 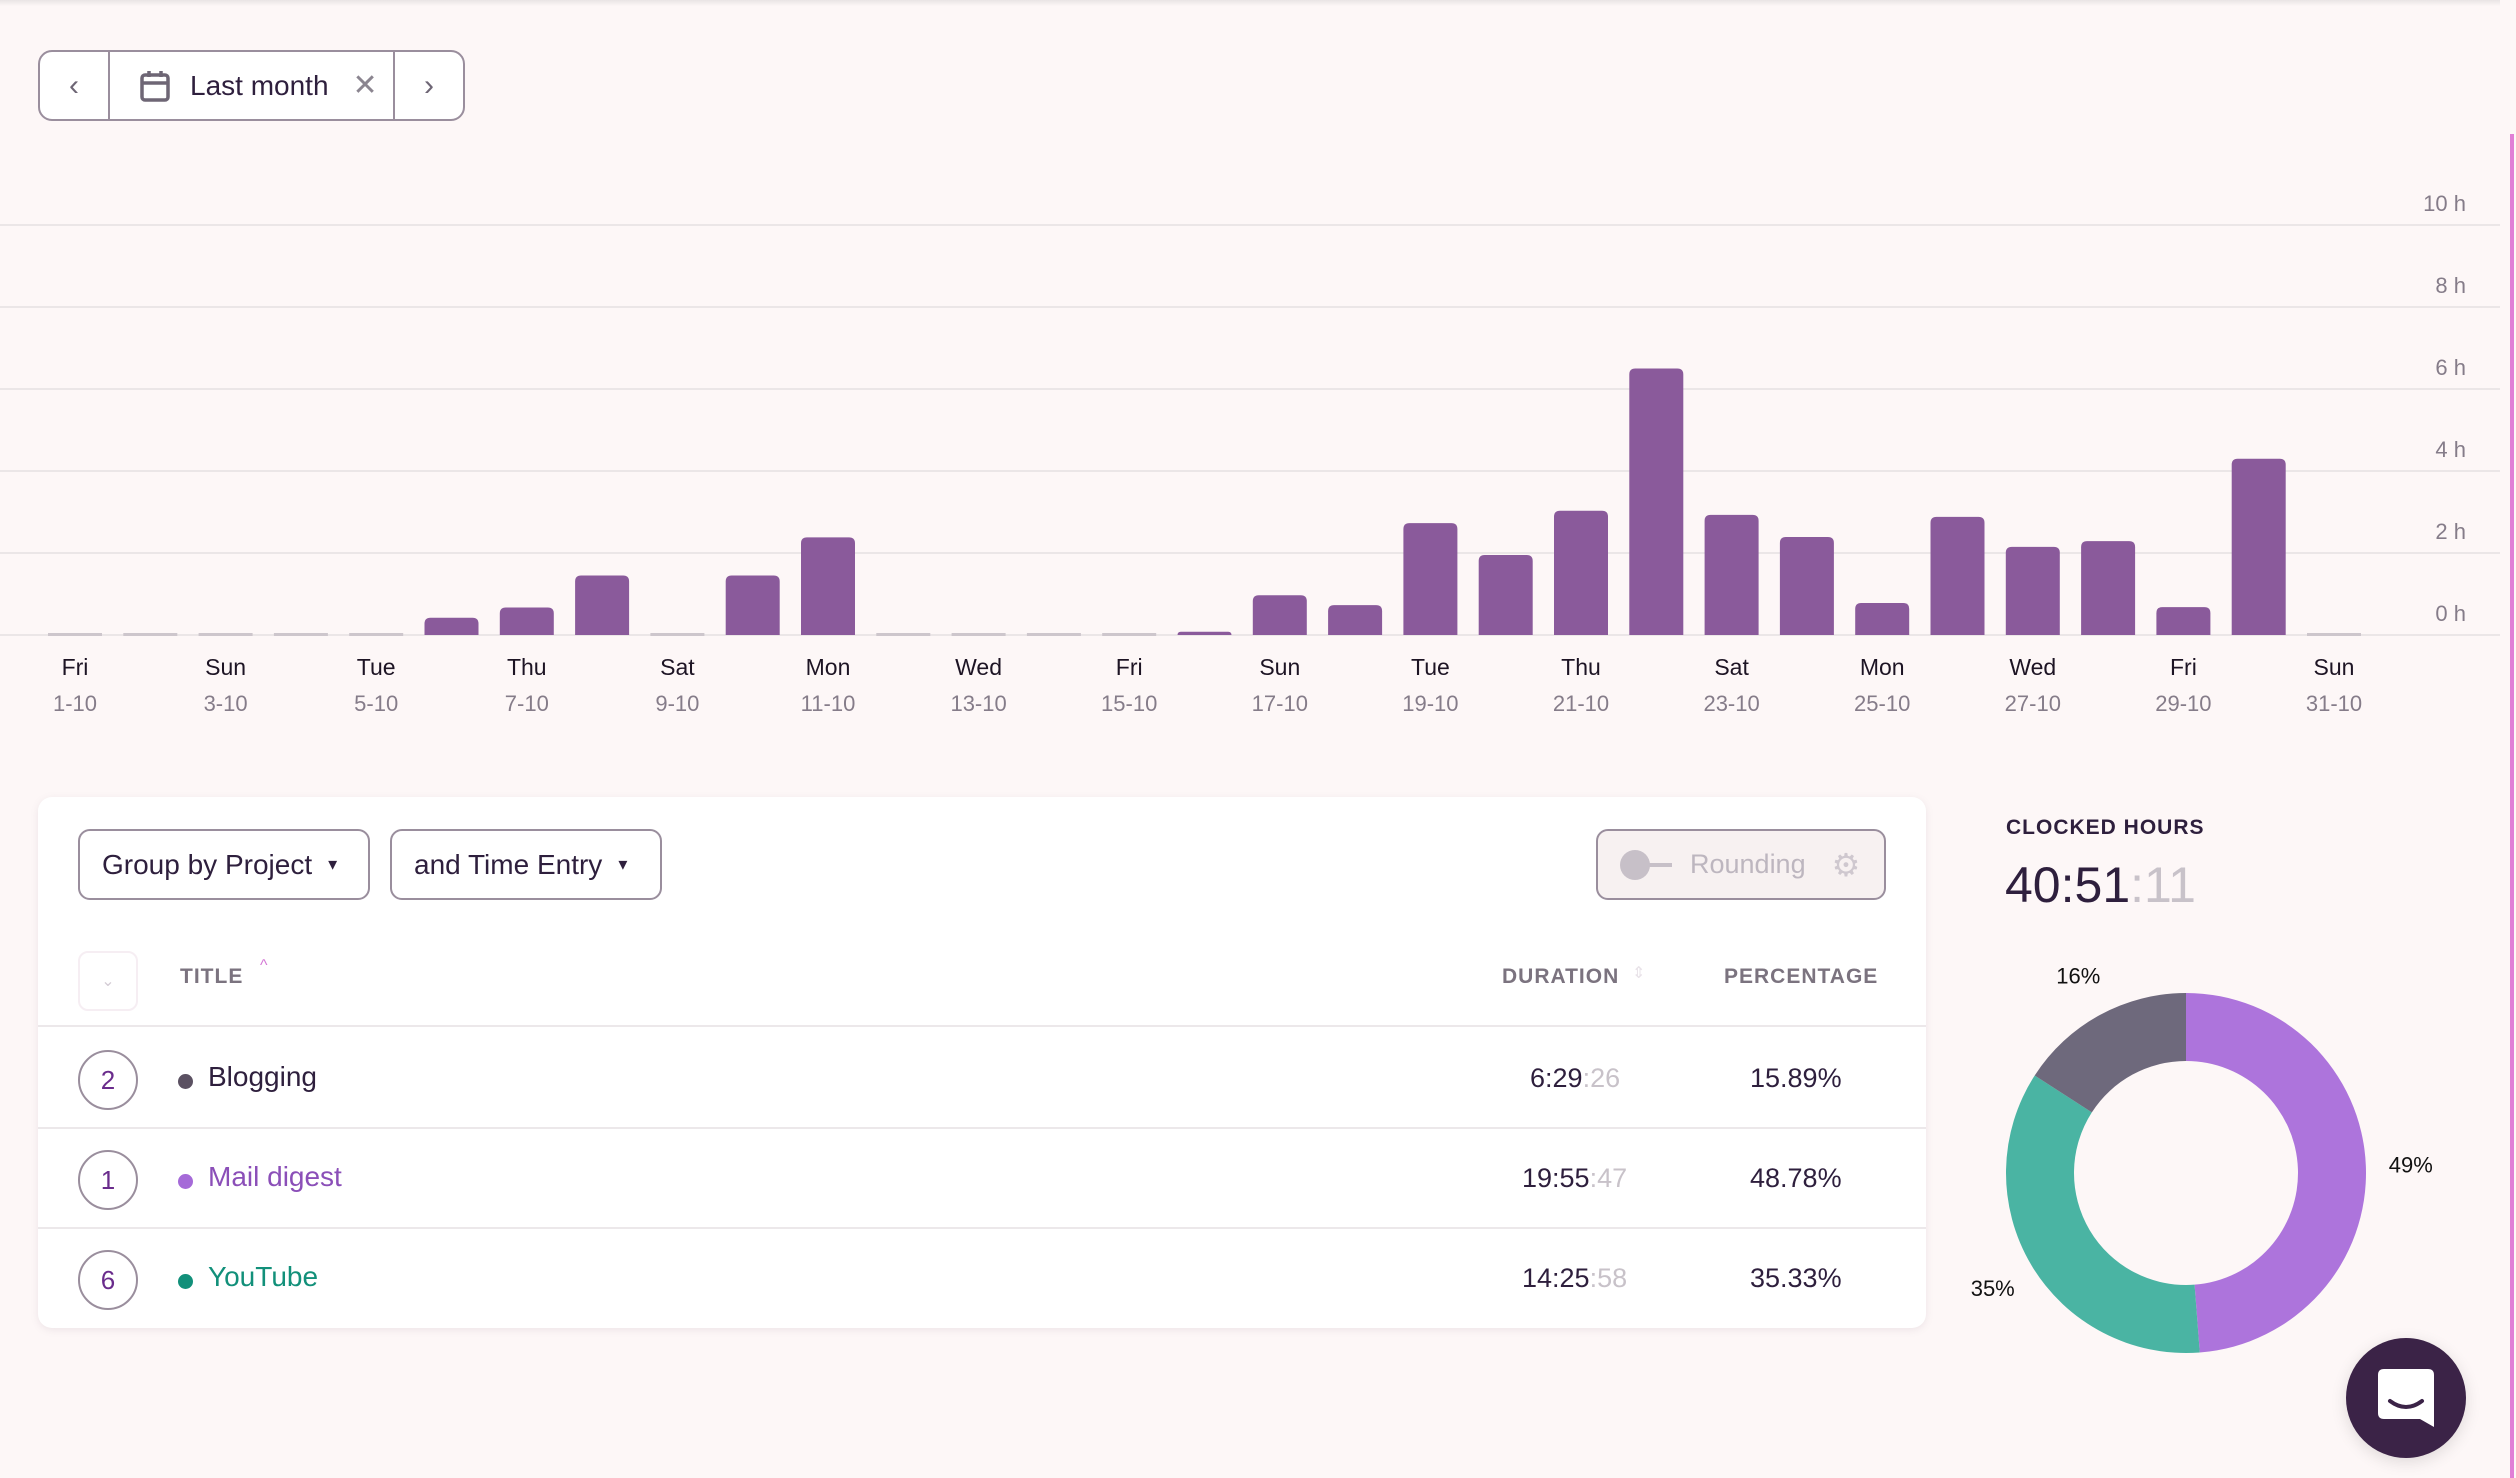 What do you see at coordinates (108, 1080) in the screenshot?
I see `entry-count-badge: 2` at bounding box center [108, 1080].